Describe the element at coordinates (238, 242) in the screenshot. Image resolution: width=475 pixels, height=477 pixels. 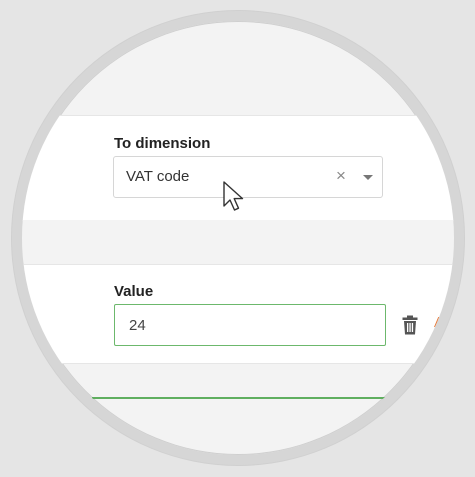
I see `panel-separator` at that location.